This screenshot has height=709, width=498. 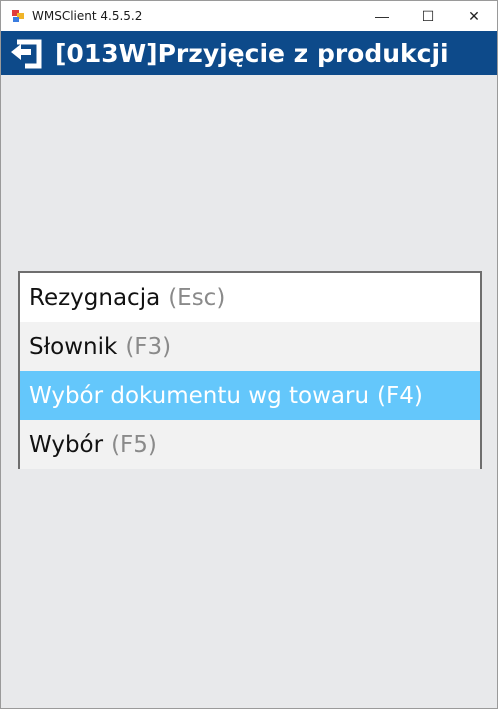 I want to click on menu-item-slownik: Słownik (F3), so click(x=250, y=346).